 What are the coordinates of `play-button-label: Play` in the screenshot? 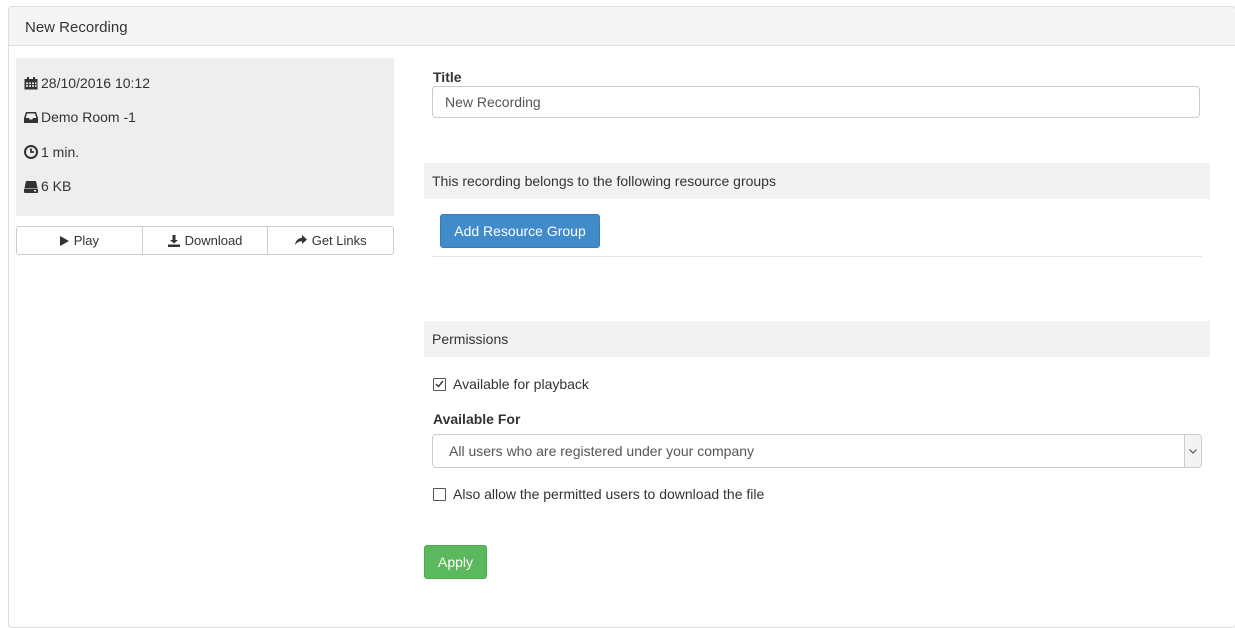 It's located at (86, 240).